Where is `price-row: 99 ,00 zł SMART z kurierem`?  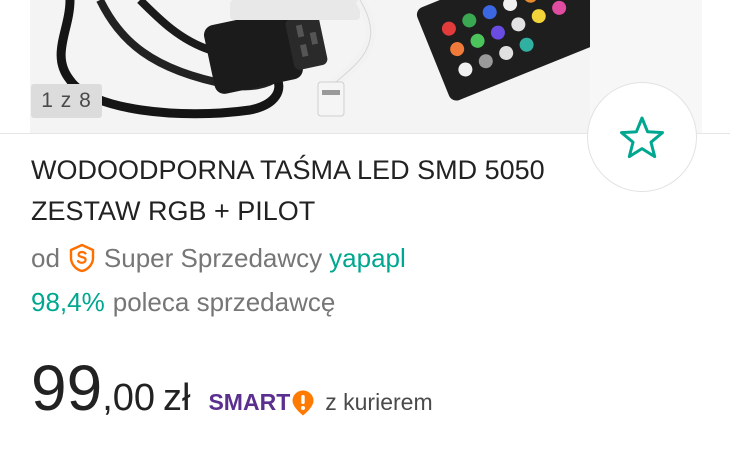 price-row: 99 ,00 zł SMART z kurierem is located at coordinates (232, 391).